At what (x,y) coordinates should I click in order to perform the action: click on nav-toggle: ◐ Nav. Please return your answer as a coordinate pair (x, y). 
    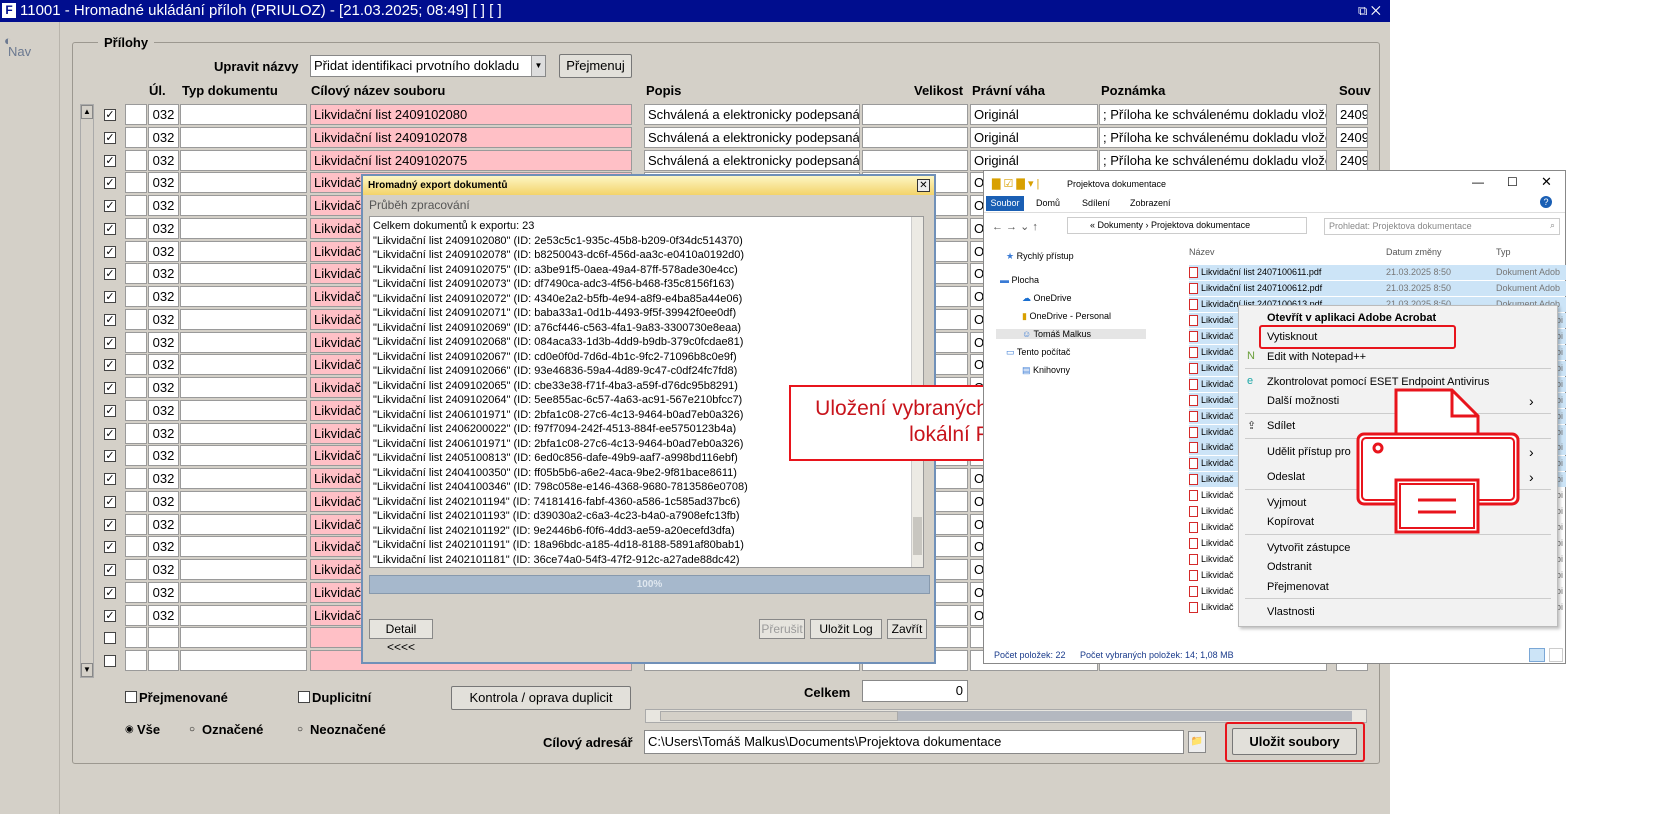
    Looking at the image, I should click on (17, 46).